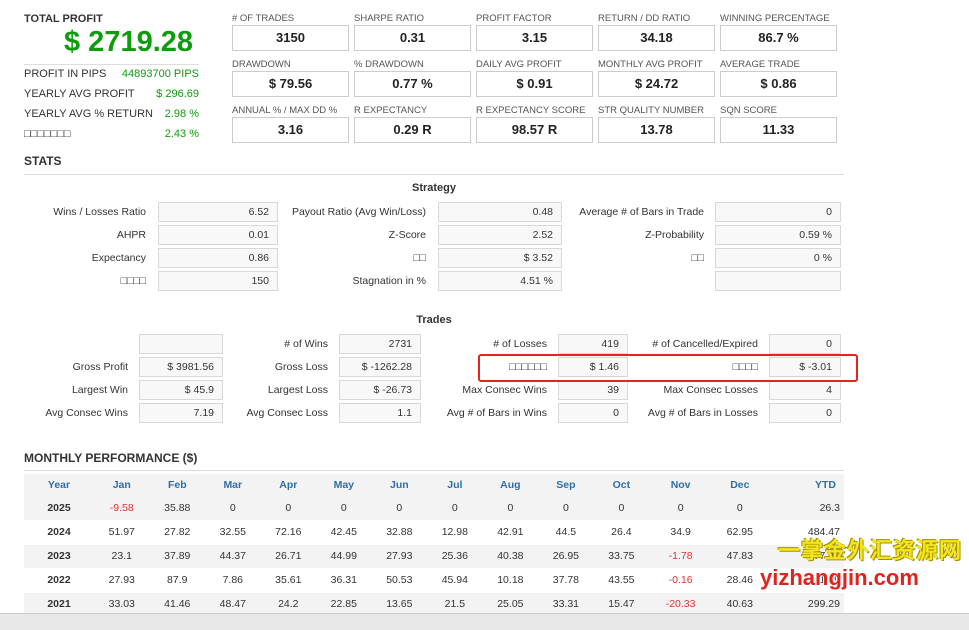  What do you see at coordinates (290, 130) in the screenshot?
I see `metric-value: 3.16` at bounding box center [290, 130].